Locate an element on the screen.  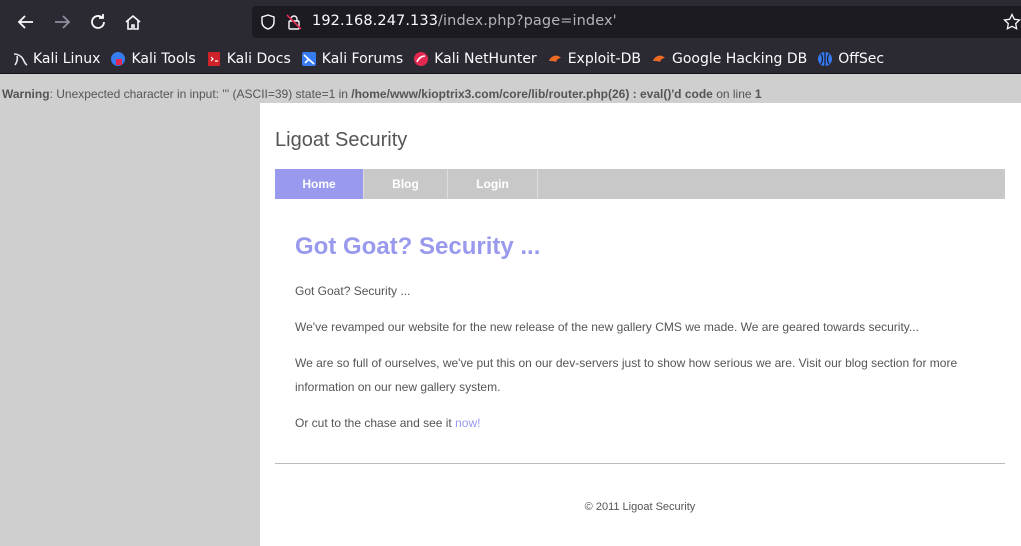
bookmark-label: Google Hacking DB is located at coordinates (739, 58).